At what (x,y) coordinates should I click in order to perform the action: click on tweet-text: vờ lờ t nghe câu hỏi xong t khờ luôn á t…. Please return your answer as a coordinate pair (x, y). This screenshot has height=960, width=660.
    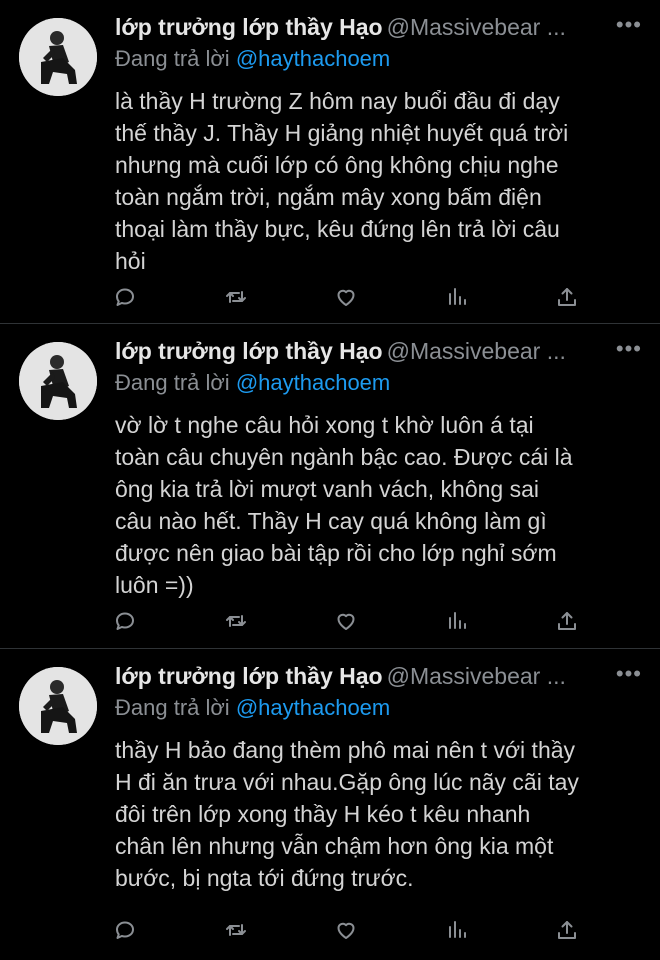
    Looking at the image, I should click on (344, 505).